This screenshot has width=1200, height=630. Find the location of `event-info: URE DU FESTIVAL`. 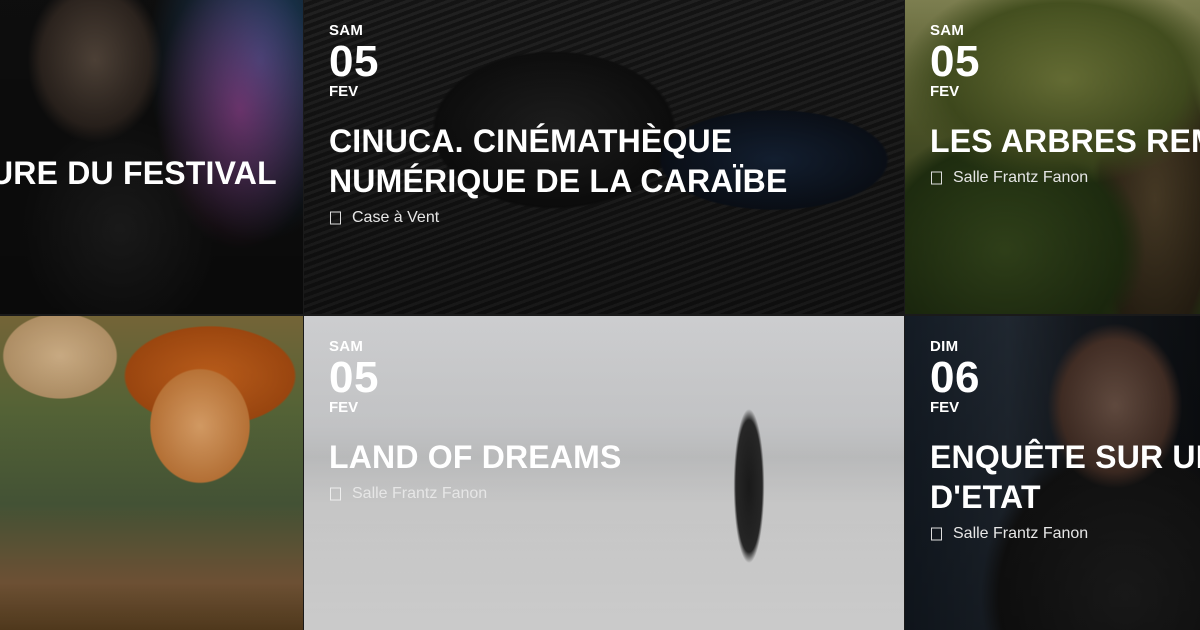

event-info: URE DU FESTIVAL is located at coordinates (146, 163).